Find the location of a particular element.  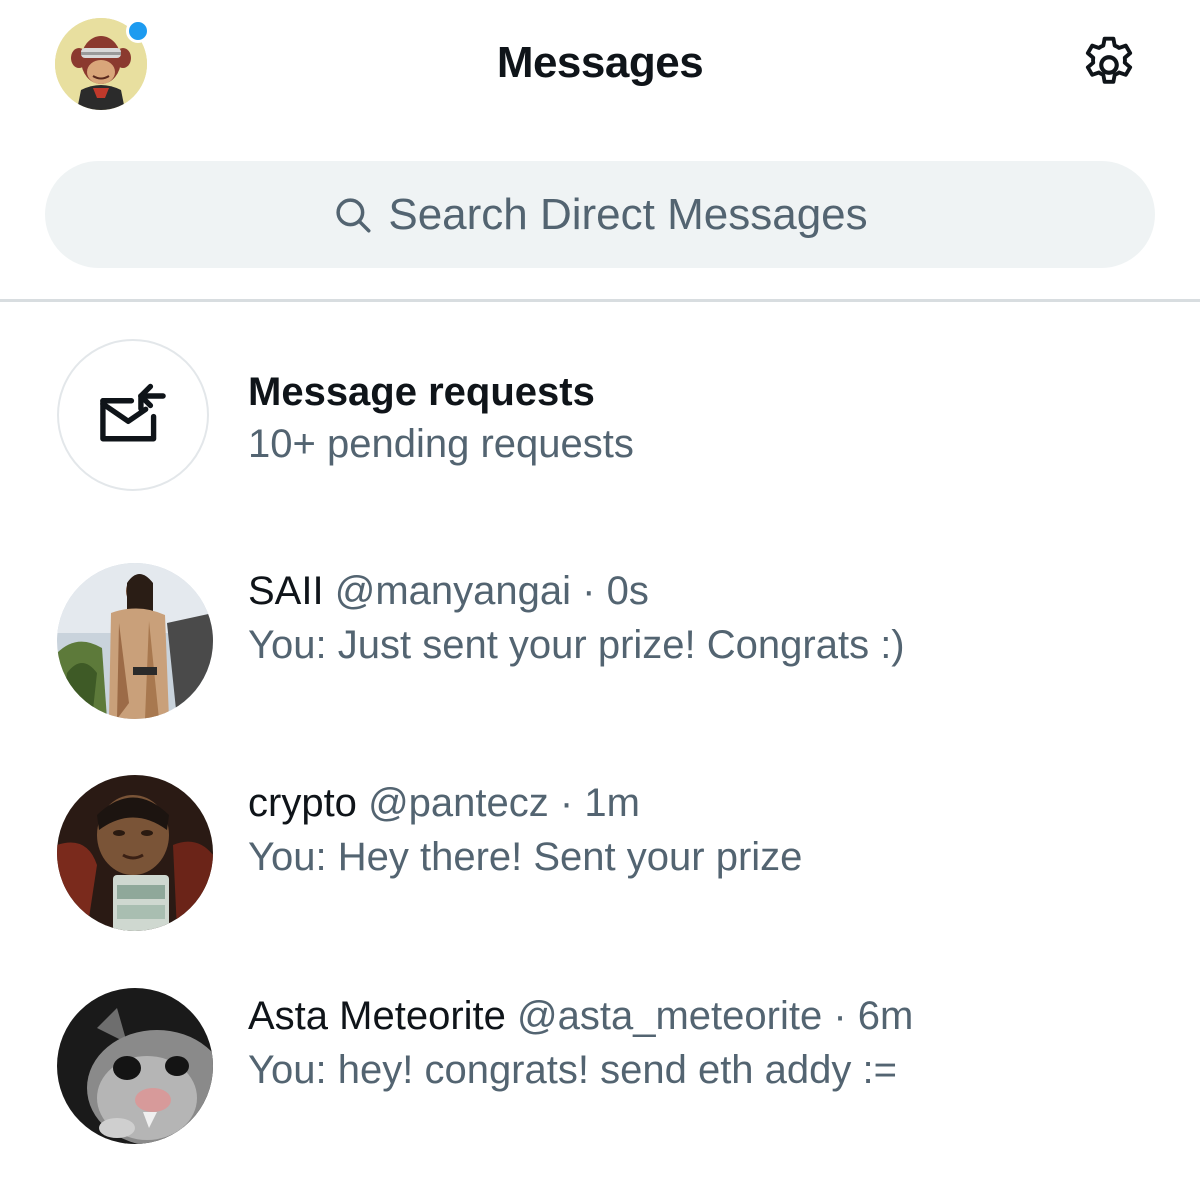

search-input: Search Direct Messages is located at coordinates (600, 214).